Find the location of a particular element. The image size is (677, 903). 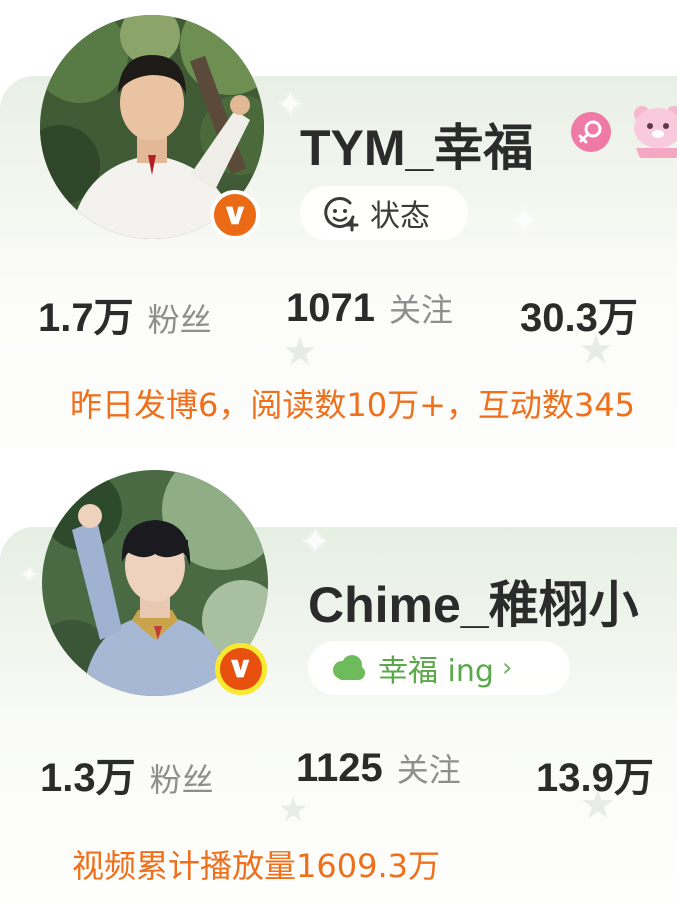

followers-stat: 1.7万 粉丝 is located at coordinates (125, 314).